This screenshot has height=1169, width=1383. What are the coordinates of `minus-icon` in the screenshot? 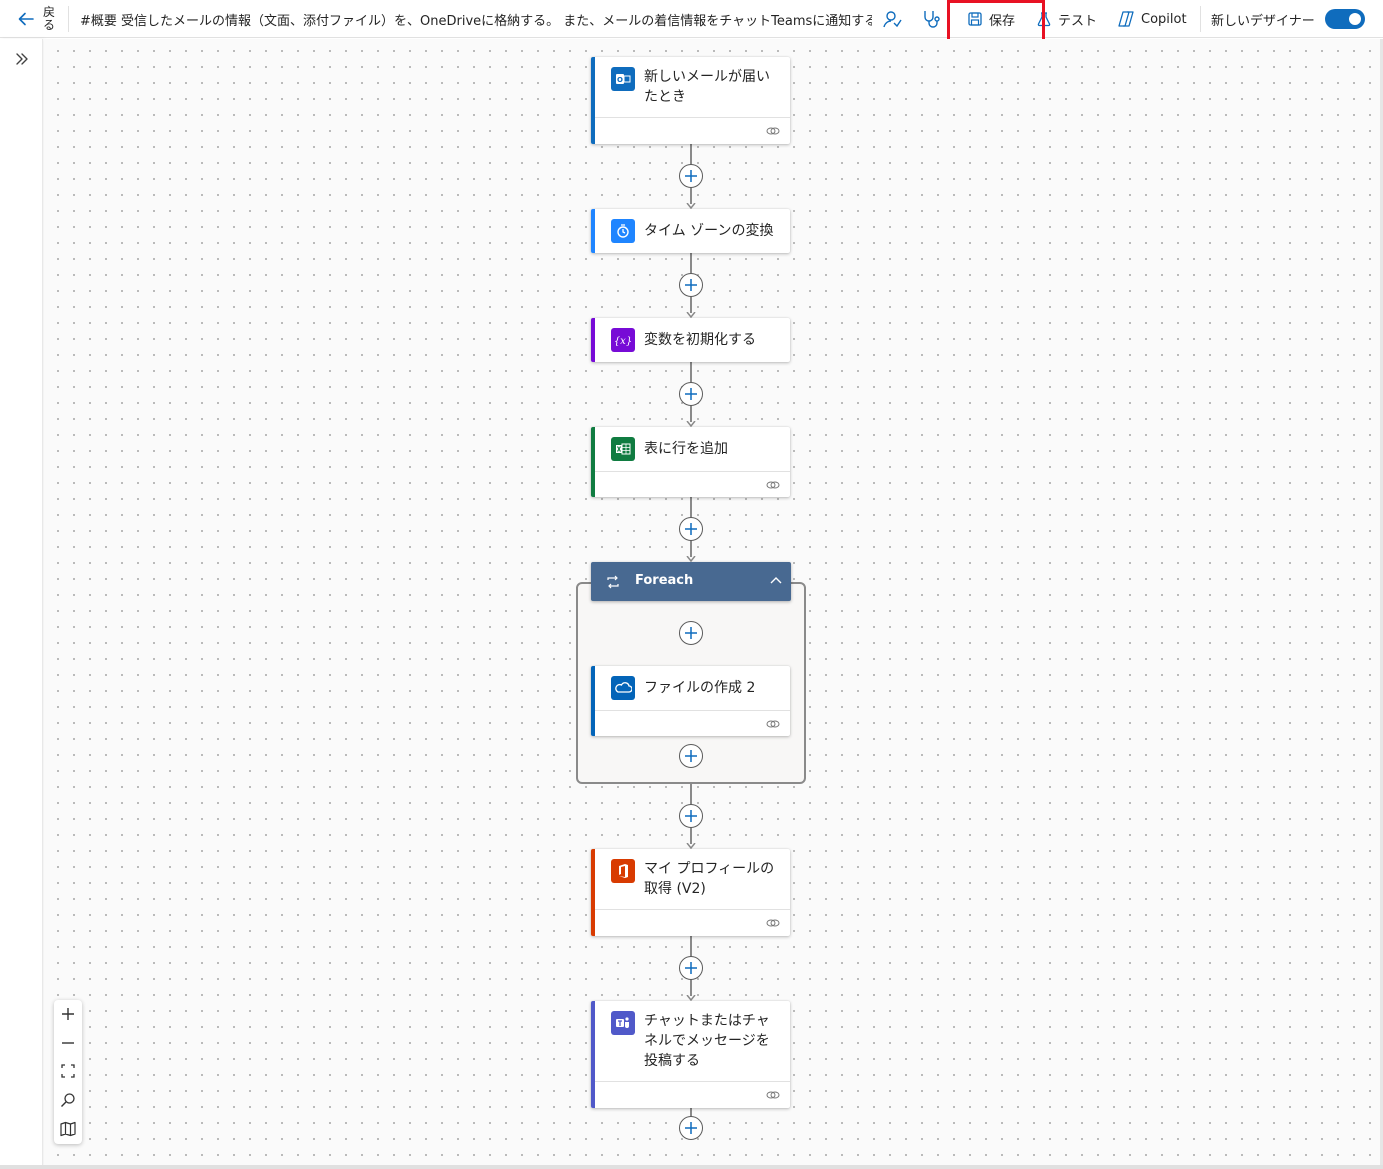 It's located at (68, 1043).